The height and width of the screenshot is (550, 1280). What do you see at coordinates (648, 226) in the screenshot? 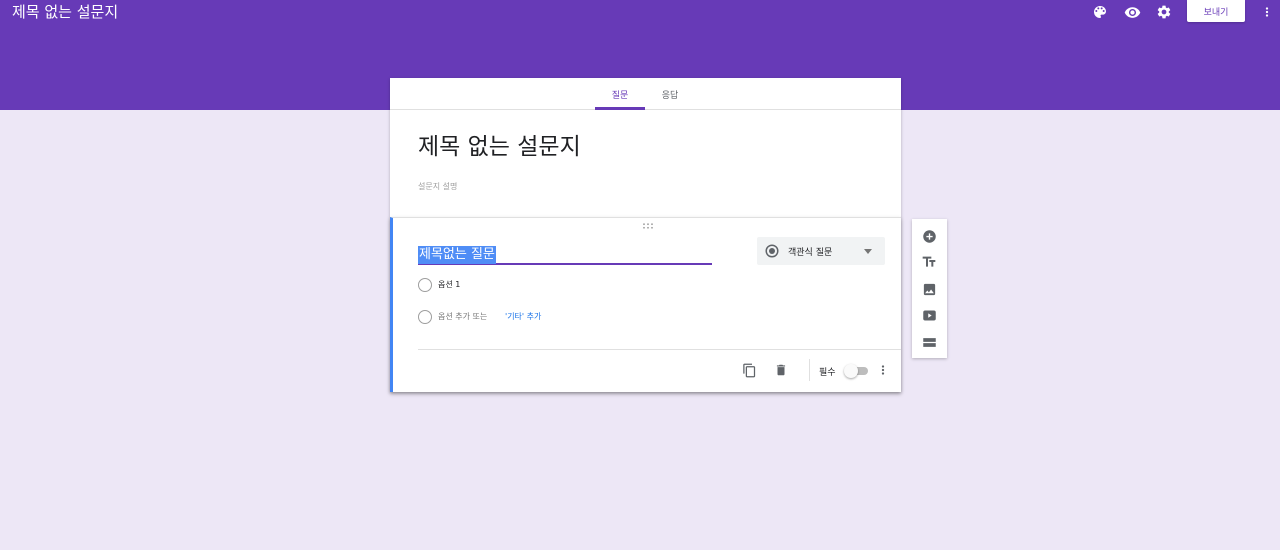
I see `drag-handle-icon` at bounding box center [648, 226].